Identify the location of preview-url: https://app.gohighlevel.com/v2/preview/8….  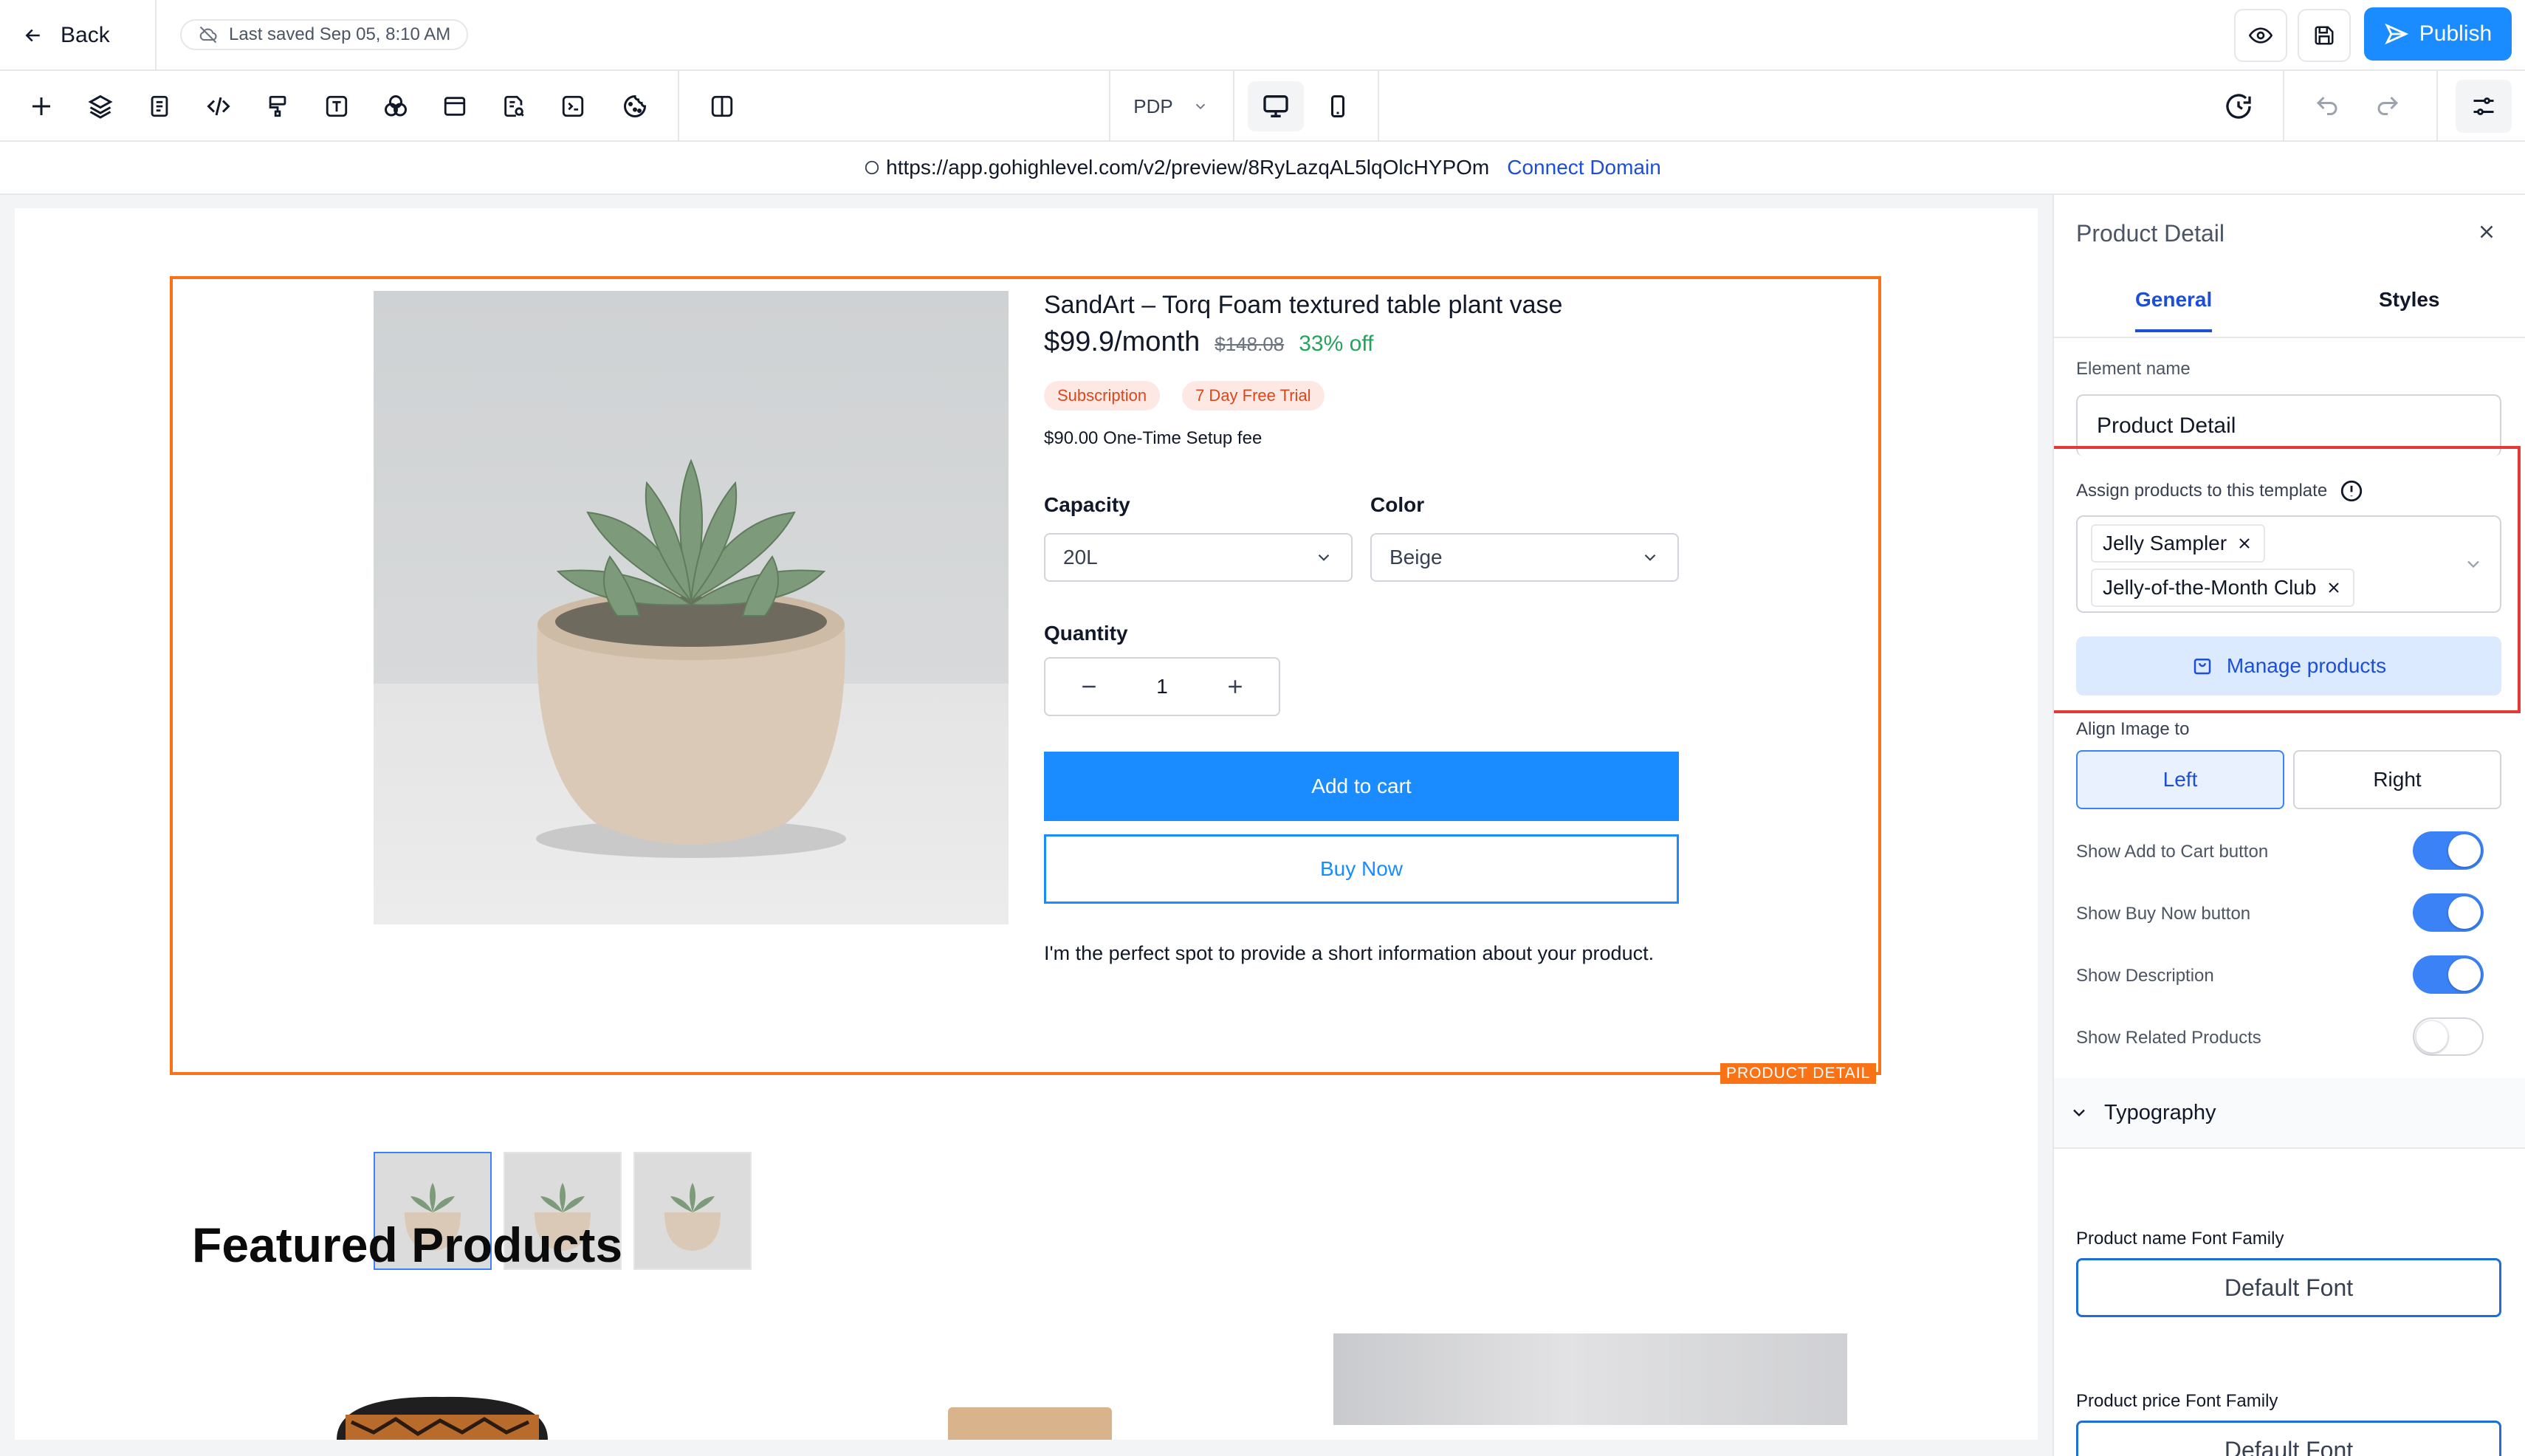
(1176, 167).